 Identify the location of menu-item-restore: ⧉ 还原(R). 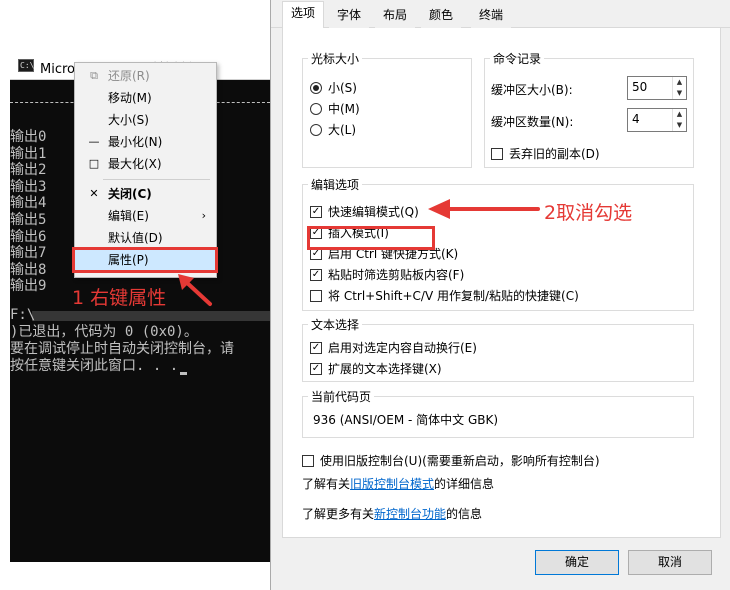
(145, 76).